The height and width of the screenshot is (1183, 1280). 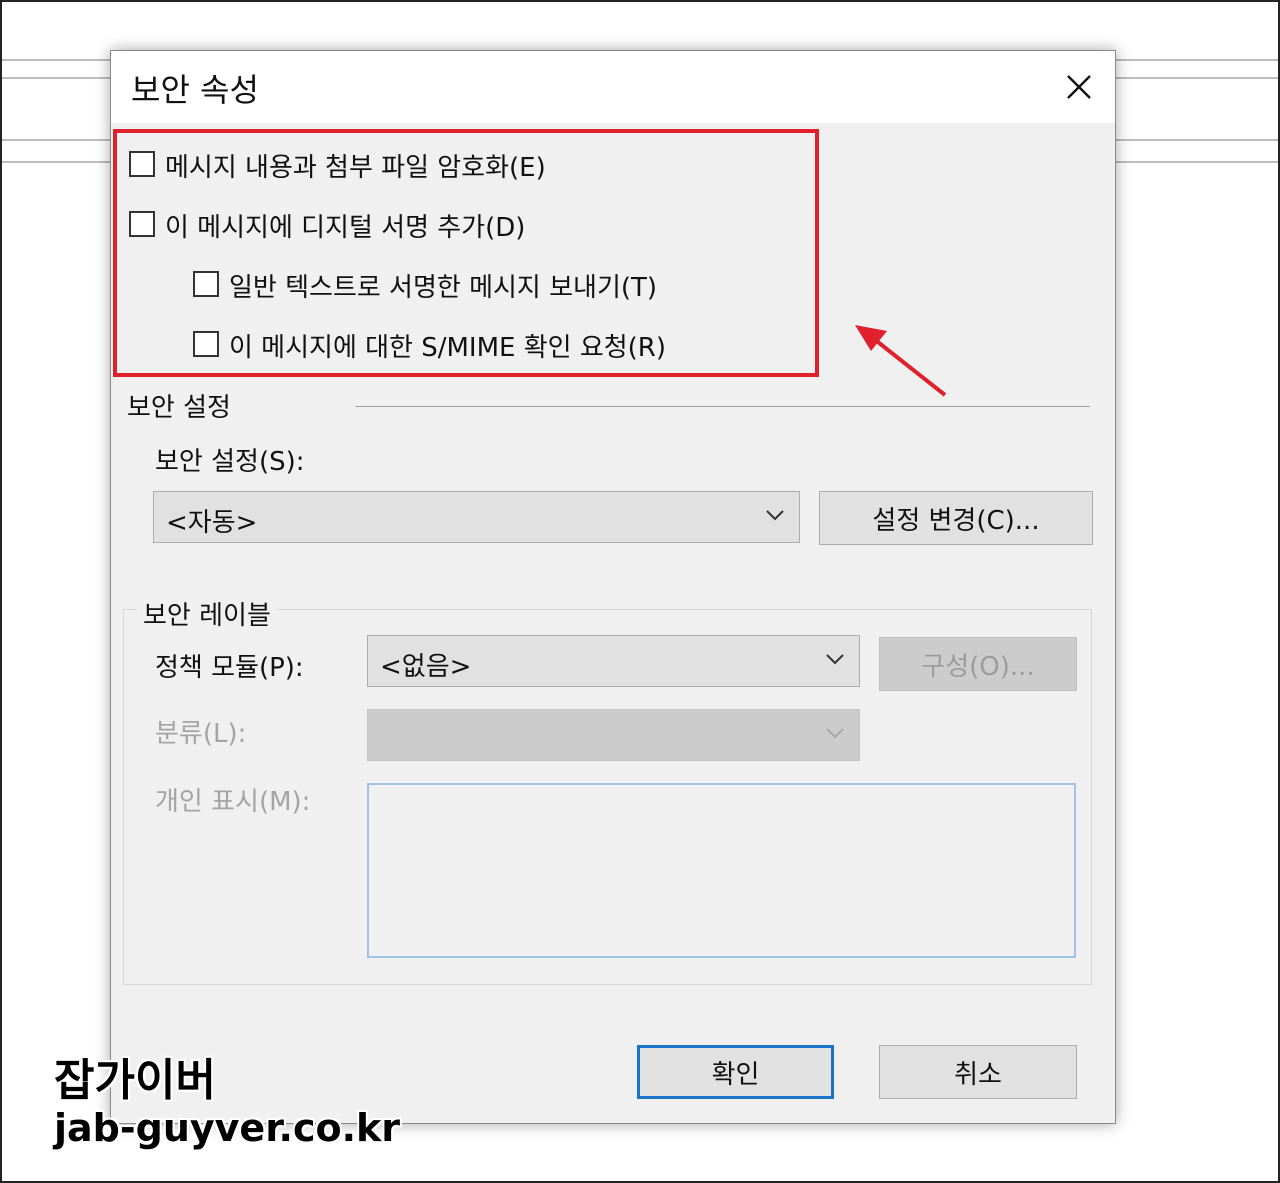 I want to click on security-settings-section-title: 보안 설정, so click(x=179, y=408).